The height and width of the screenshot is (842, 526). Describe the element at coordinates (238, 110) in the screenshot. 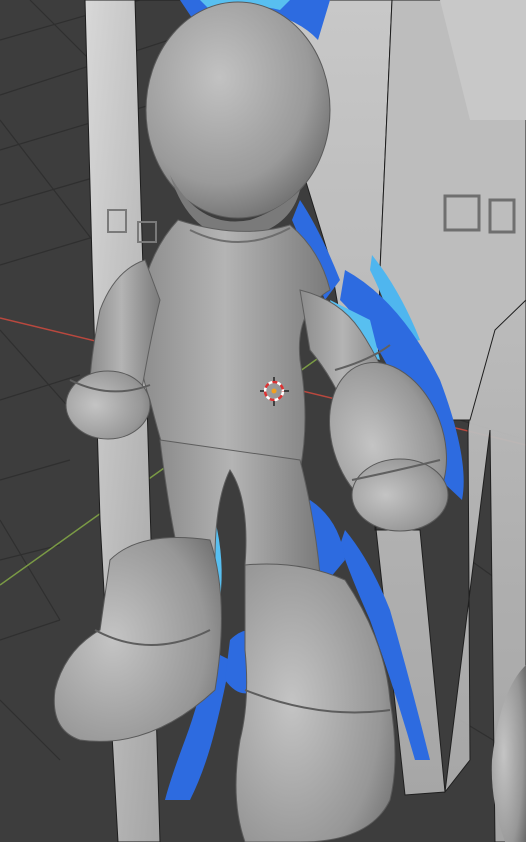

I see `model-head` at that location.